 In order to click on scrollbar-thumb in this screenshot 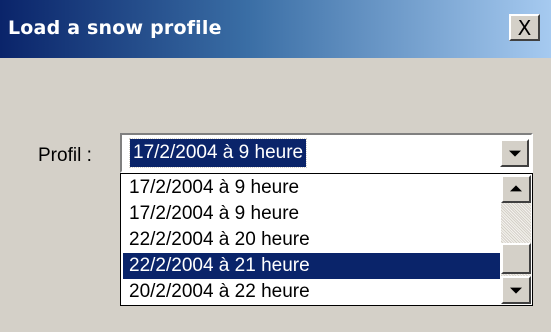, I will do `click(516, 258)`.